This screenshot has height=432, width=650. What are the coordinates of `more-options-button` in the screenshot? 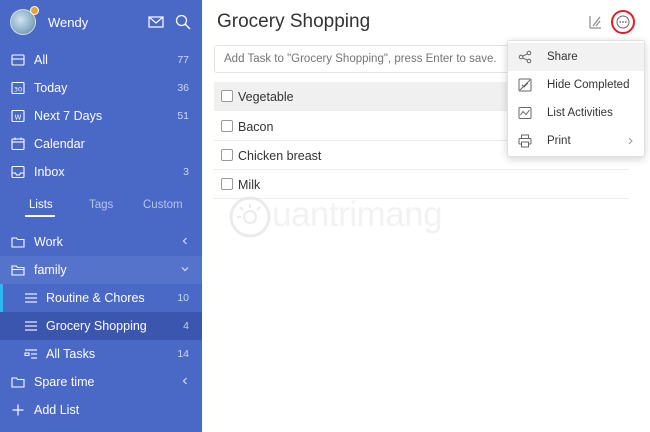 It's located at (623, 22).